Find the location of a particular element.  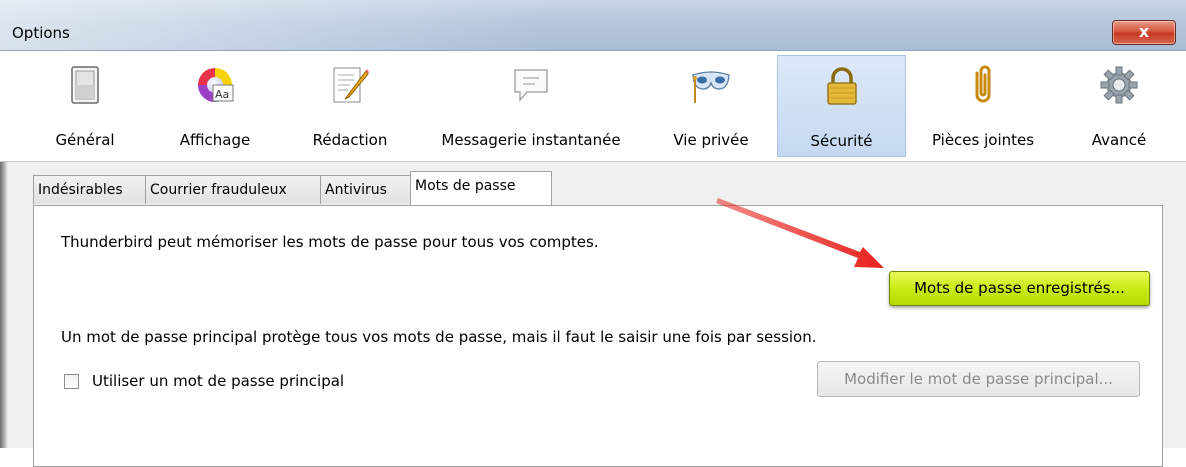

toolbar-attachments-button: Pièces jointes is located at coordinates (983, 105).